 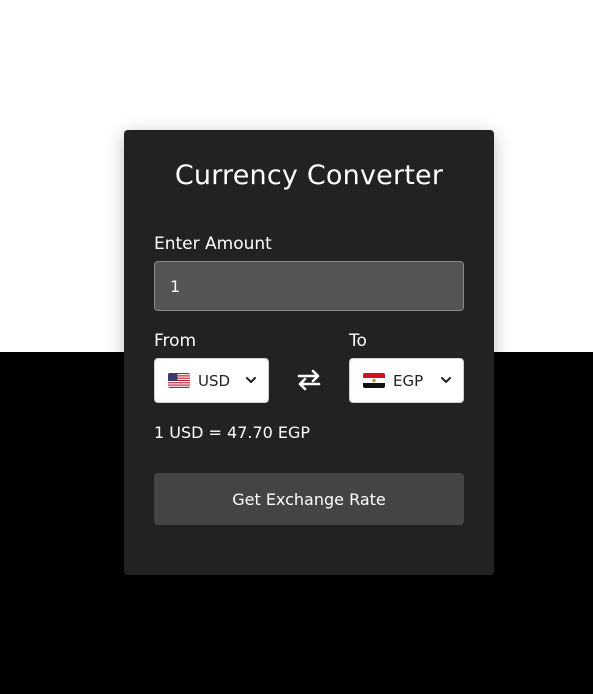 I want to click on us-flag-icon, so click(x=179, y=380).